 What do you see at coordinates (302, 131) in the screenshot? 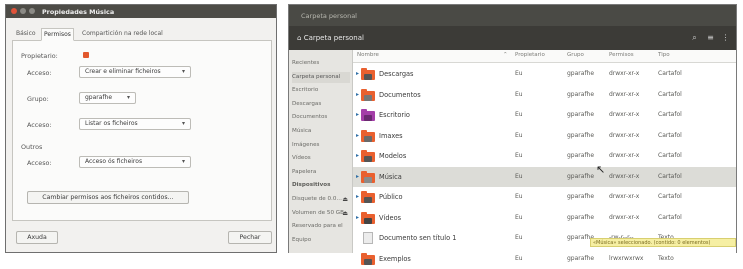
I see `sidebar-item-label: Música` at bounding box center [302, 131].